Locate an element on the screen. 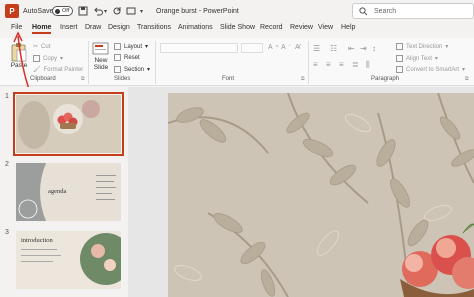  new-slide-button: New Slide is located at coordinates (101, 56).